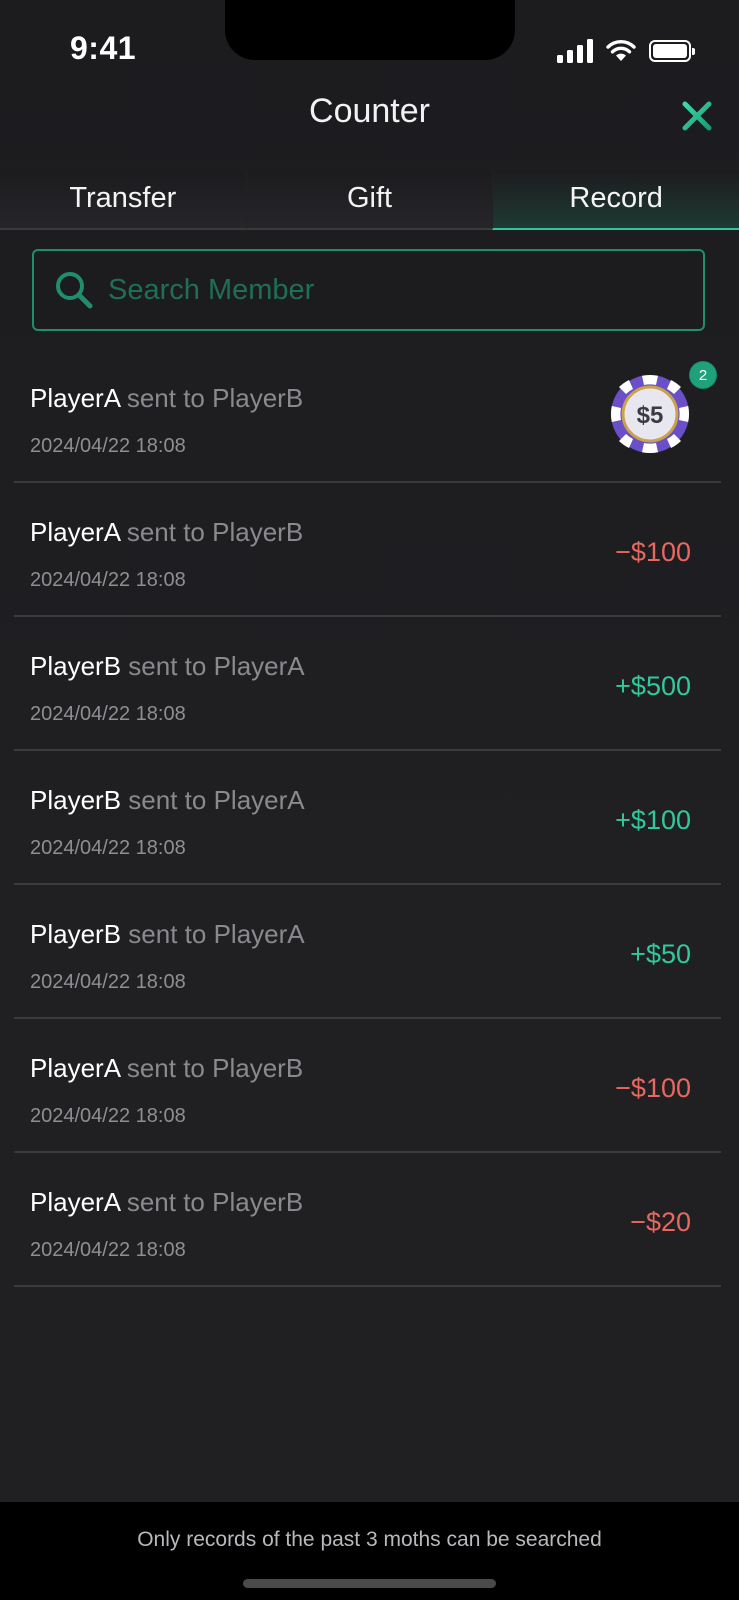  I want to click on record-amount: +$500, so click(653, 686).